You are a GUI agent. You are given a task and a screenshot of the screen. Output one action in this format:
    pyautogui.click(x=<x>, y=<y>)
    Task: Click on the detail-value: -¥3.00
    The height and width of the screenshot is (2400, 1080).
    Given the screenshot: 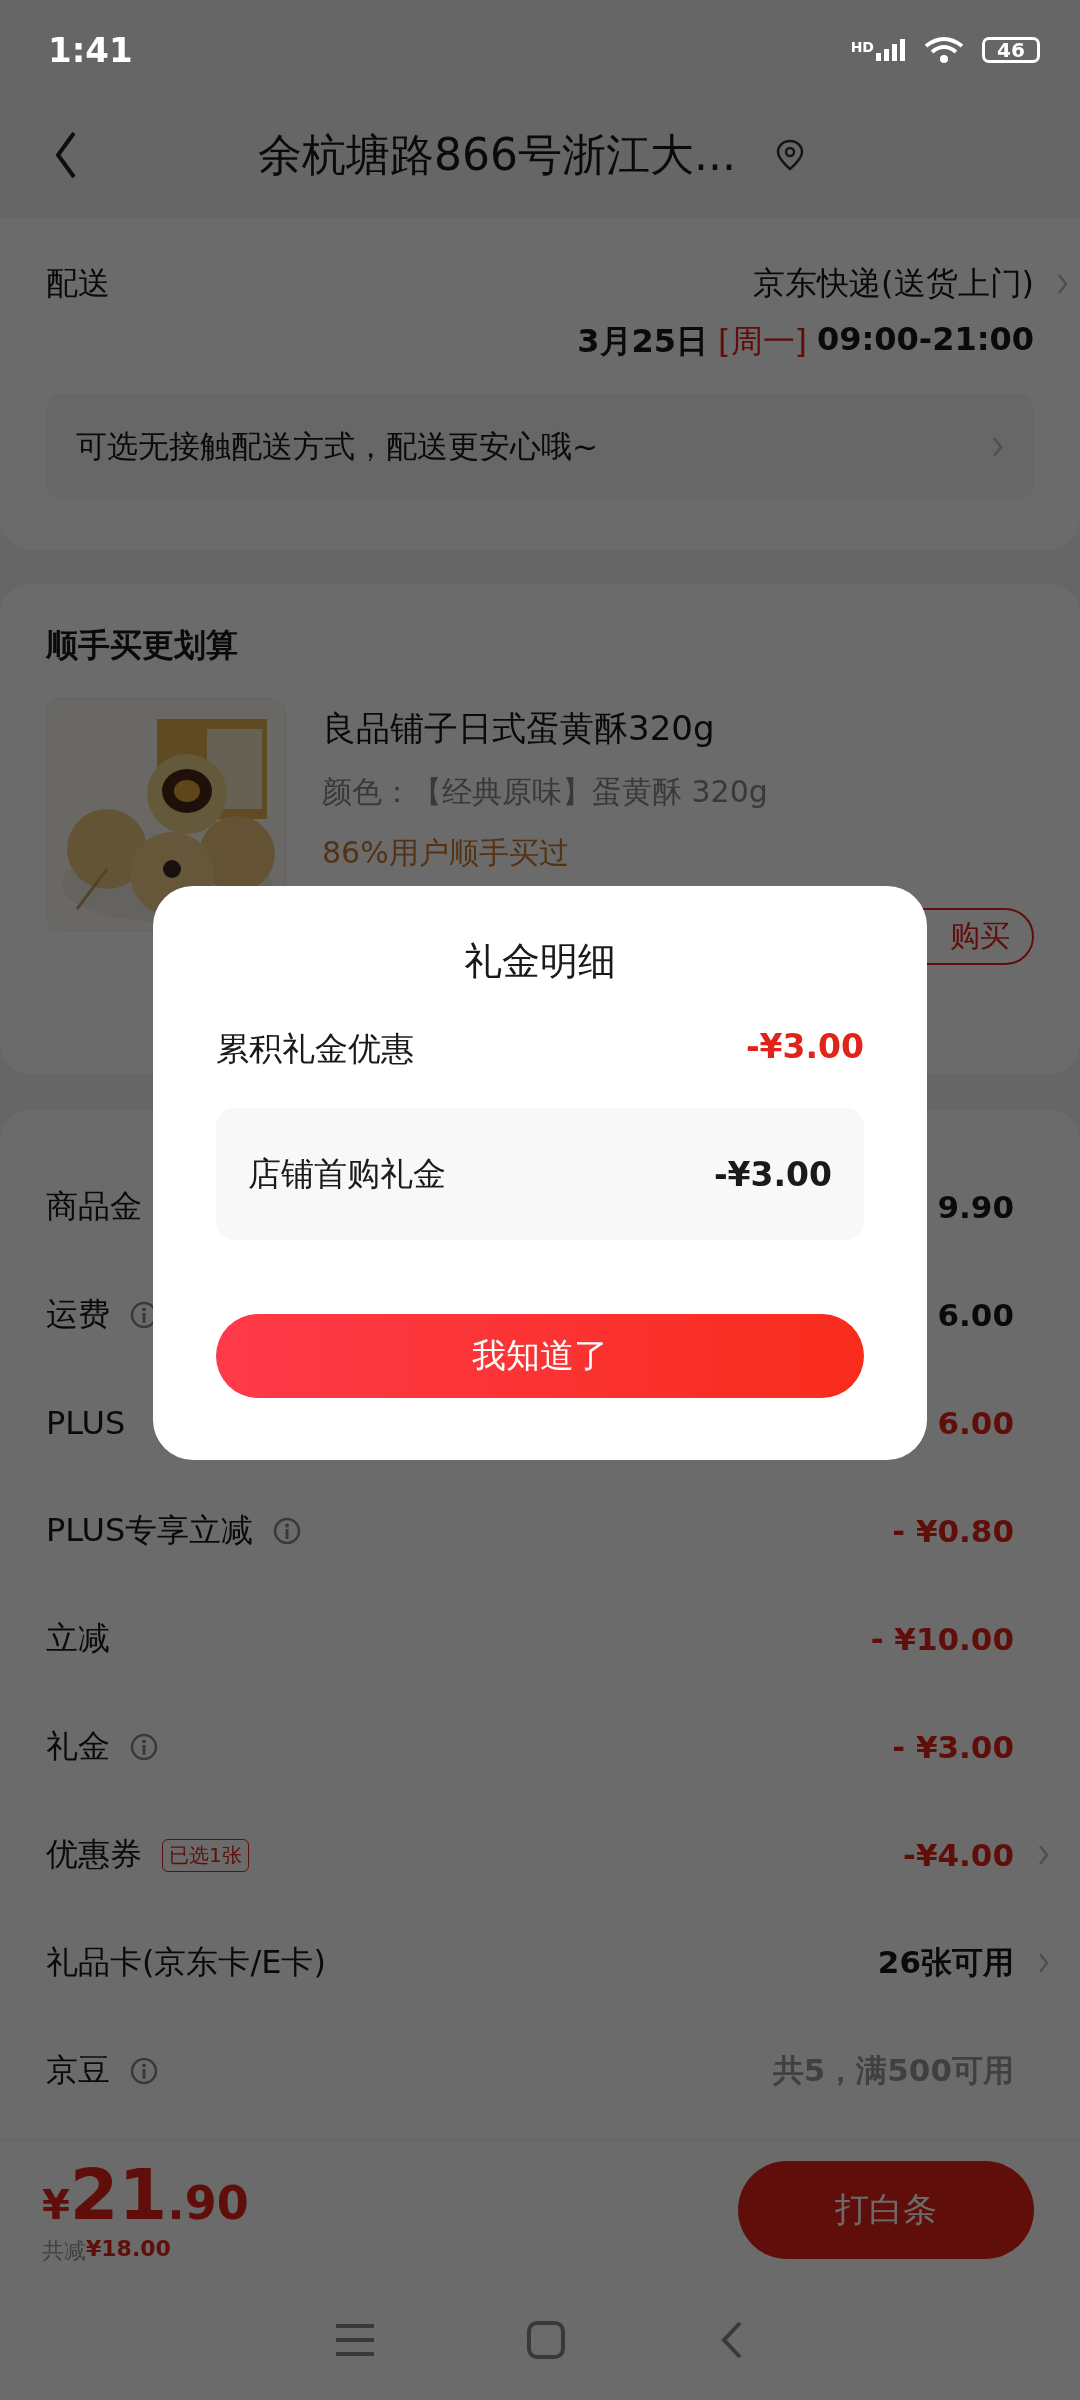 What is the action you would take?
    pyautogui.click(x=772, y=1174)
    